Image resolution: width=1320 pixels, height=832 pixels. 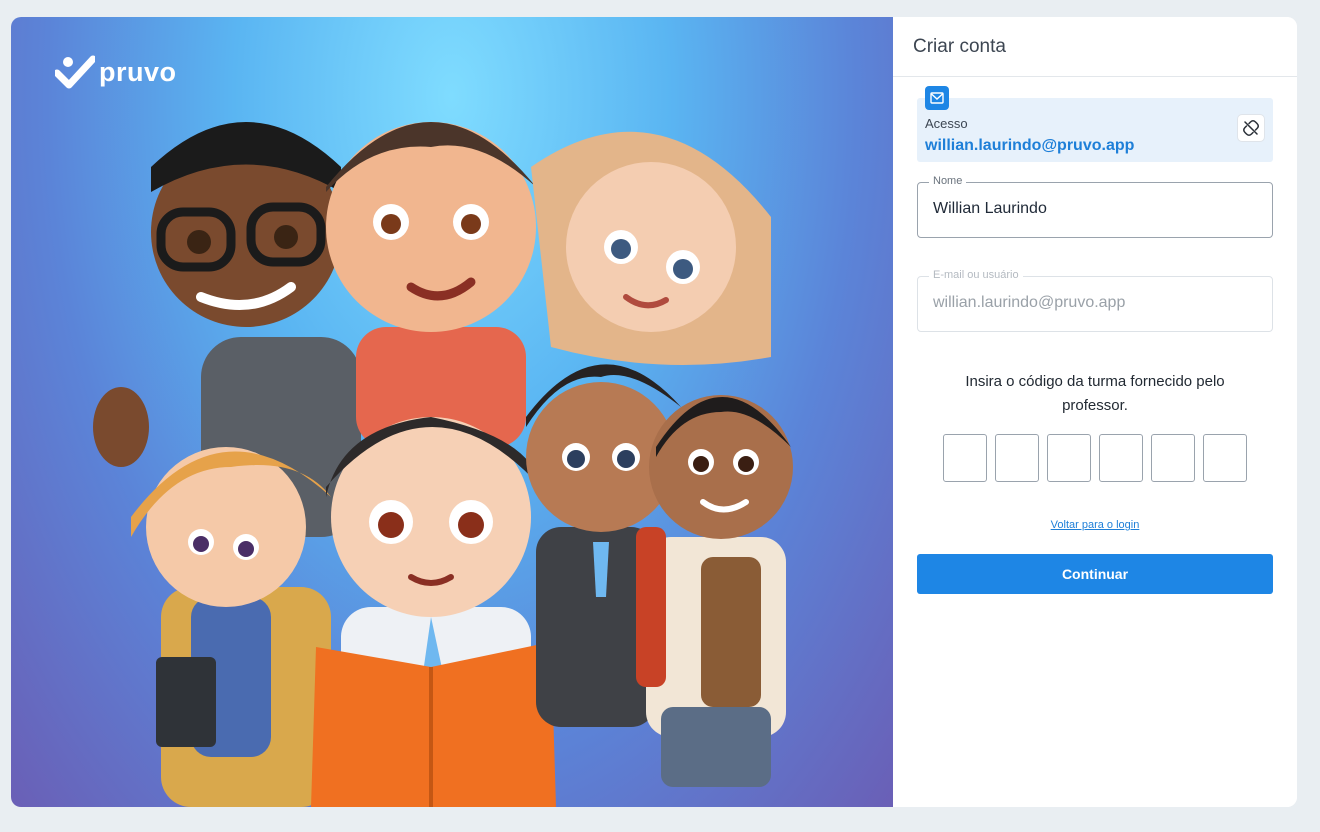 What do you see at coordinates (1030, 145) in the screenshot?
I see `access-email: willian.laurindo@pruvo.app` at bounding box center [1030, 145].